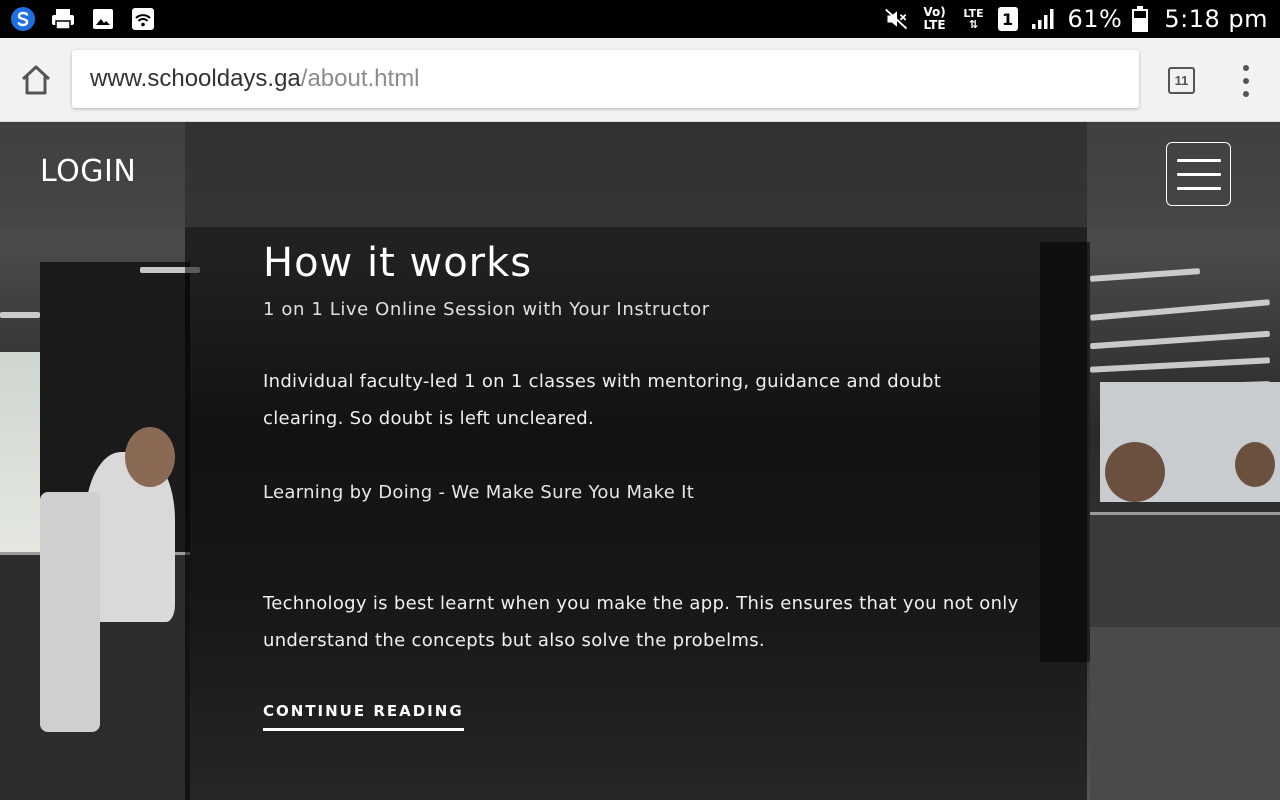 The image size is (1280, 800). Describe the element at coordinates (1246, 81) in the screenshot. I see `browser-menu-button` at that location.